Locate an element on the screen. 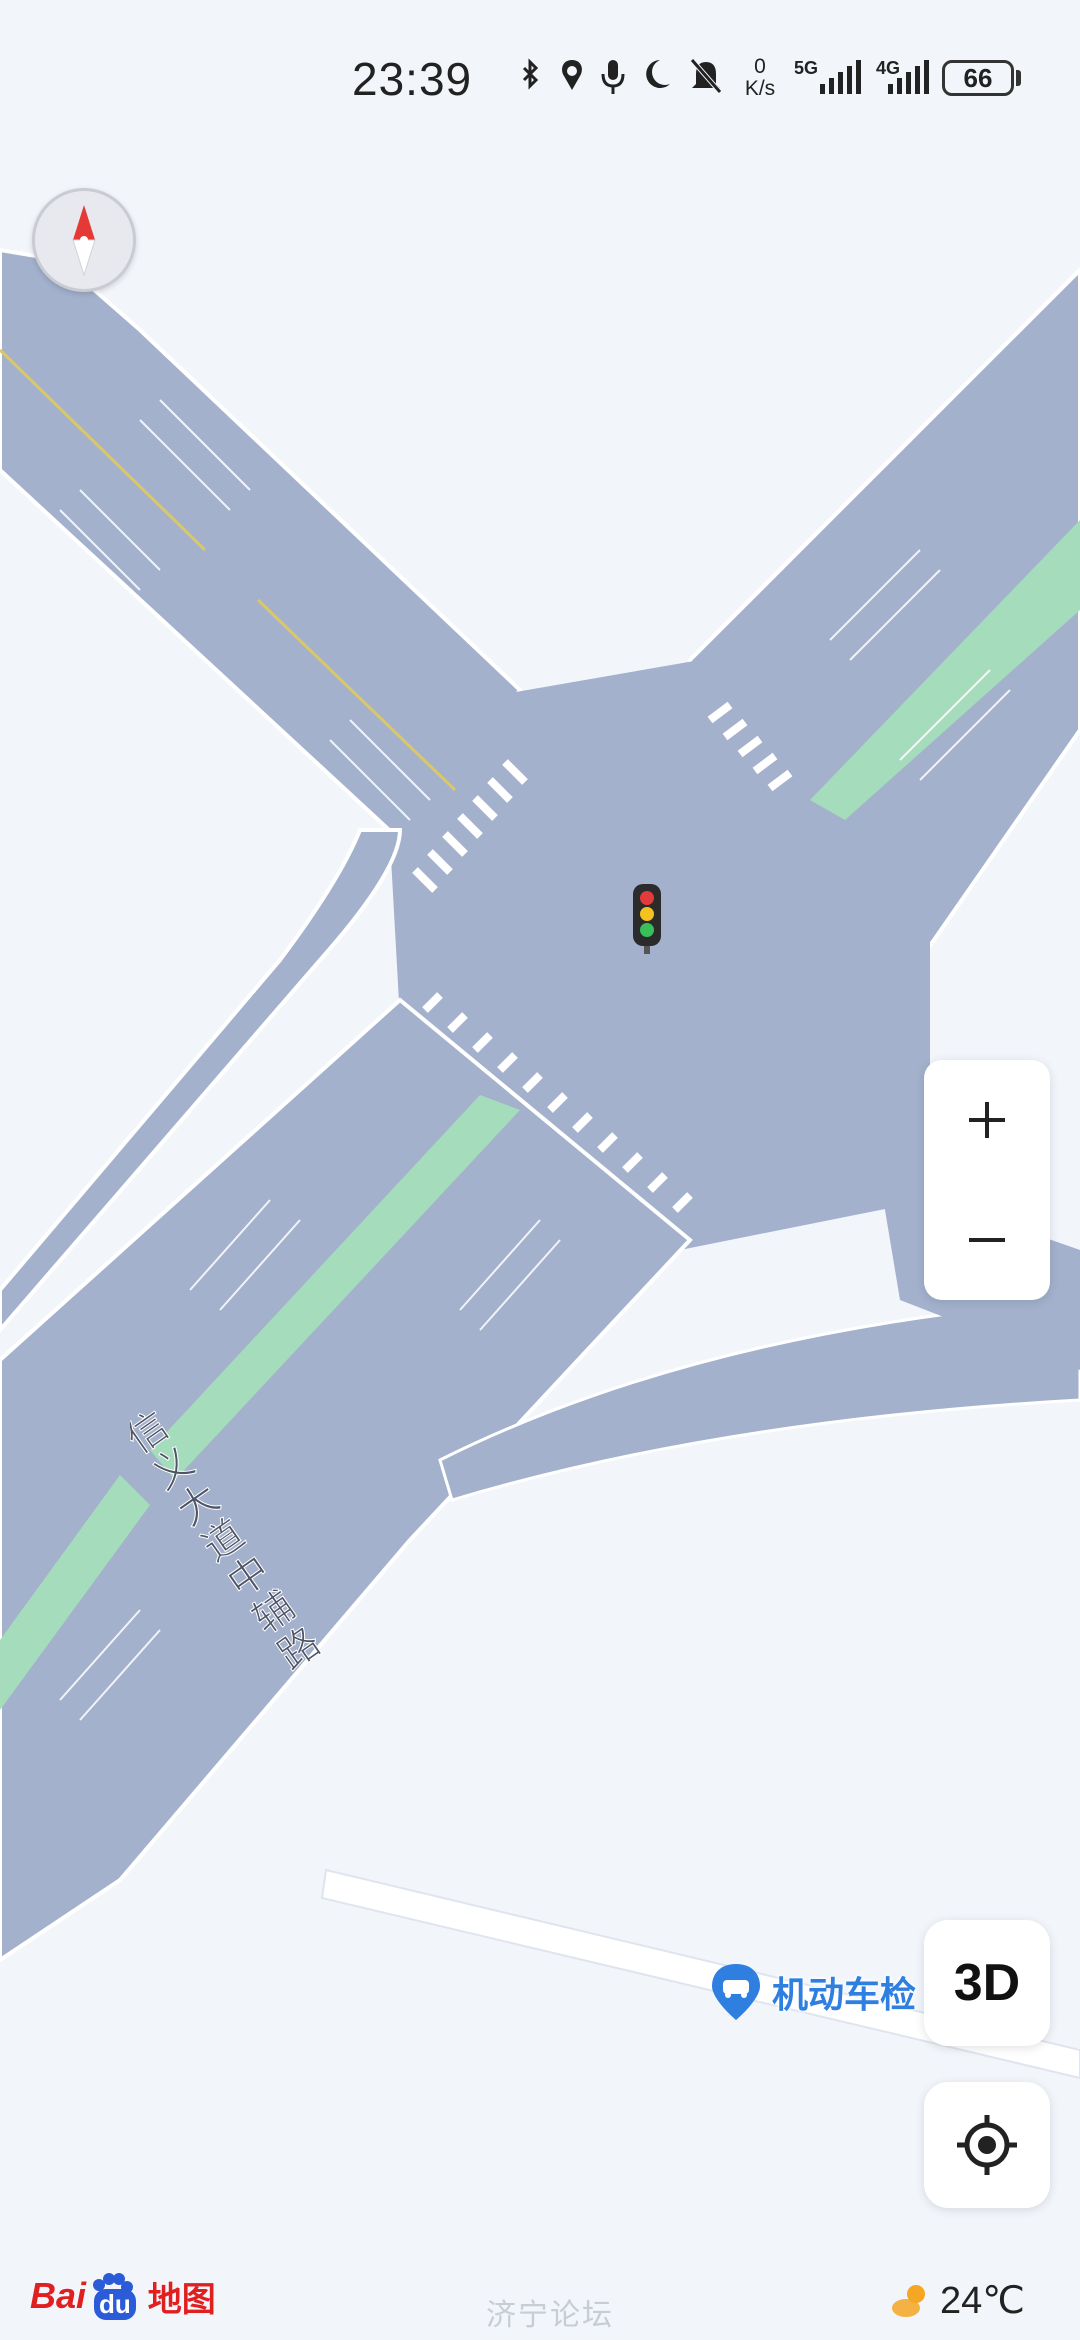  zoom-in-button is located at coordinates (987, 1120).